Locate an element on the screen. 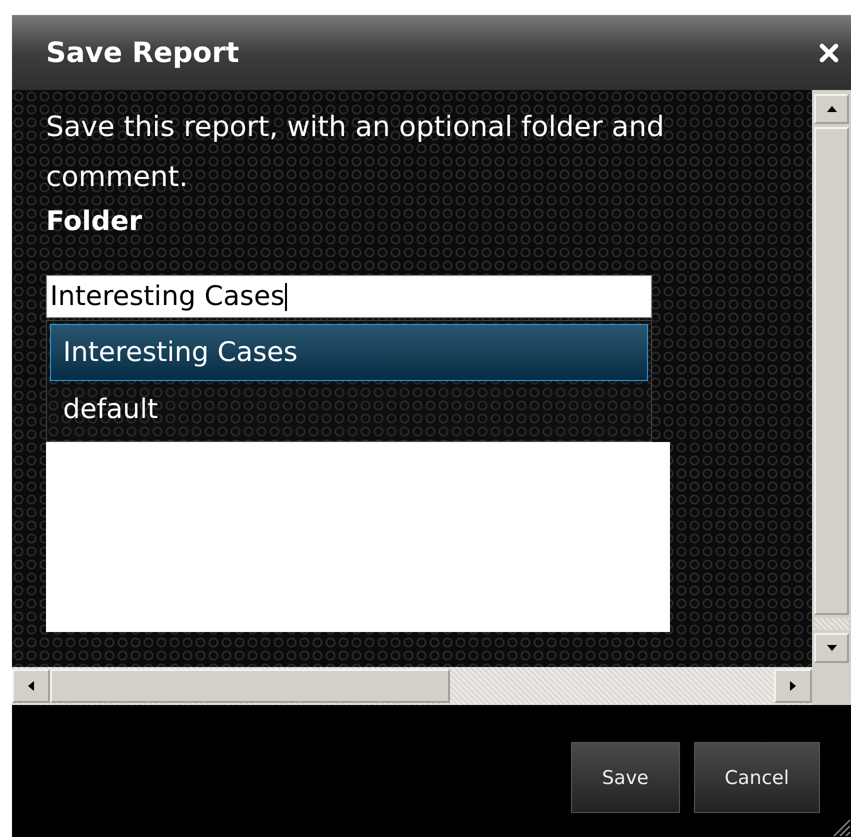 The height and width of the screenshot is (837, 851). close-icon is located at coordinates (829, 52).